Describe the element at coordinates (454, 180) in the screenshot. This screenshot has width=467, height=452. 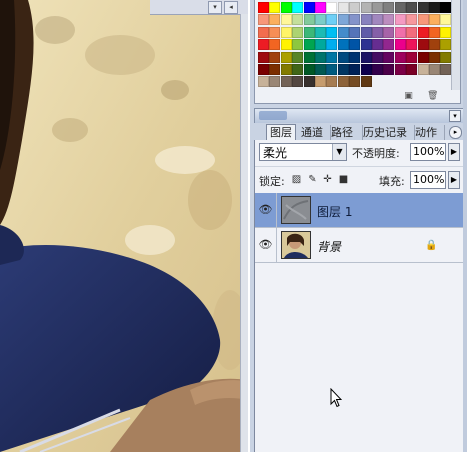
I see `fill-slider-button: ▶` at that location.